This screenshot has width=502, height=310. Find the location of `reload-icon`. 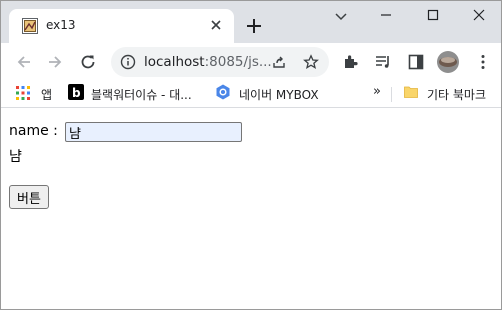

reload-icon is located at coordinates (88, 62).